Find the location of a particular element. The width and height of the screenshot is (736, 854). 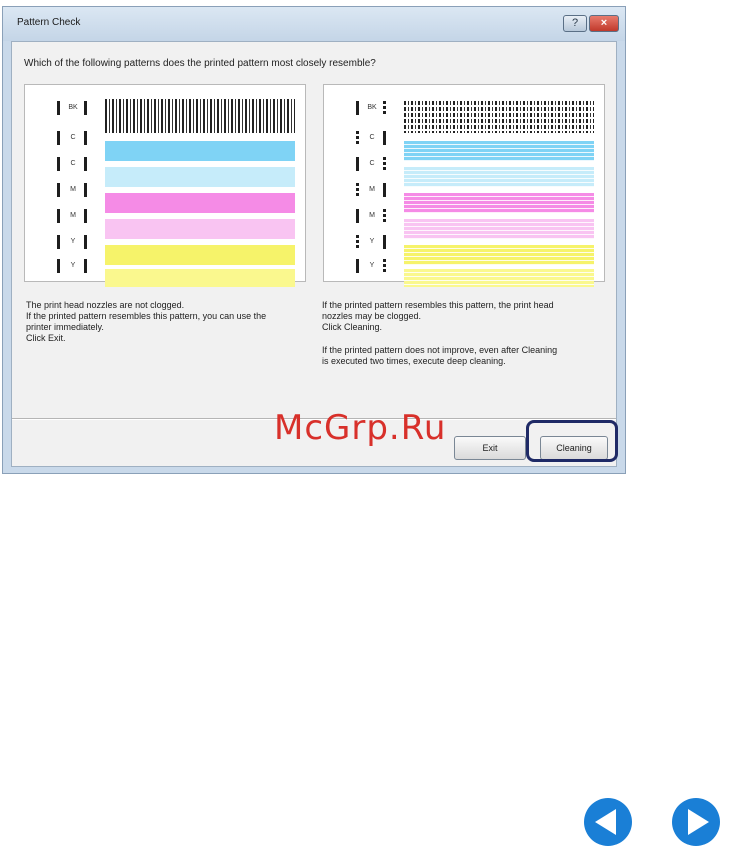

pattern-clogged: BK C C M M Y Y is located at coordinates (464, 185).